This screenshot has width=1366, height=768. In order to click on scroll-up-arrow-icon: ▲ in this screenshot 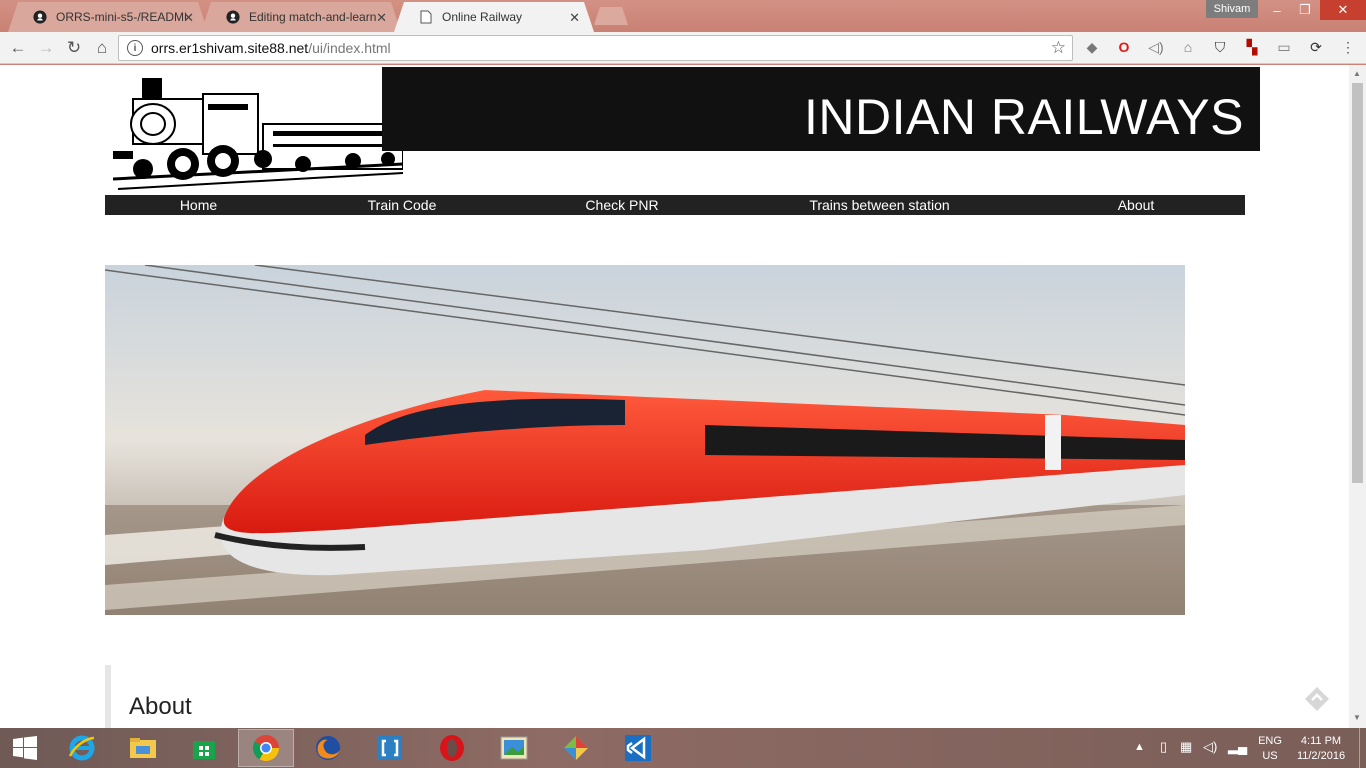, I will do `click(1357, 73)`.